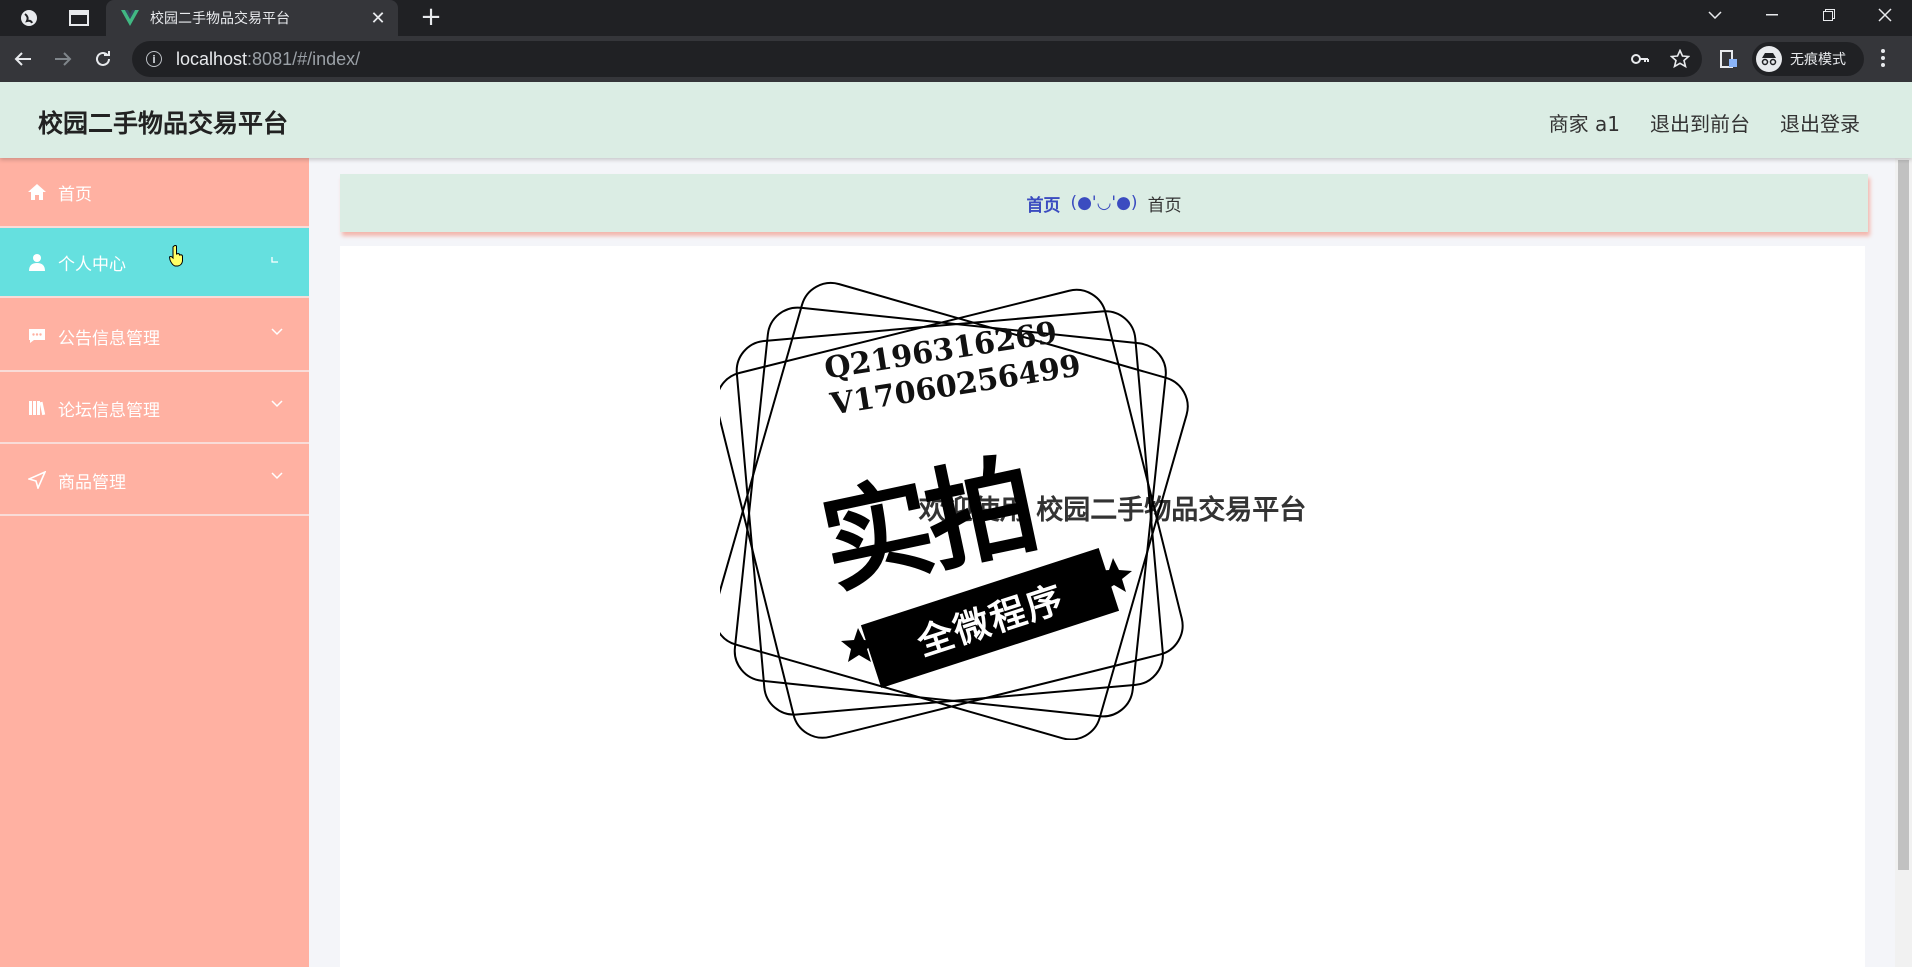 This screenshot has height=967, width=1912. I want to click on sidebar-item-label: 公告信息管理, so click(109, 338).